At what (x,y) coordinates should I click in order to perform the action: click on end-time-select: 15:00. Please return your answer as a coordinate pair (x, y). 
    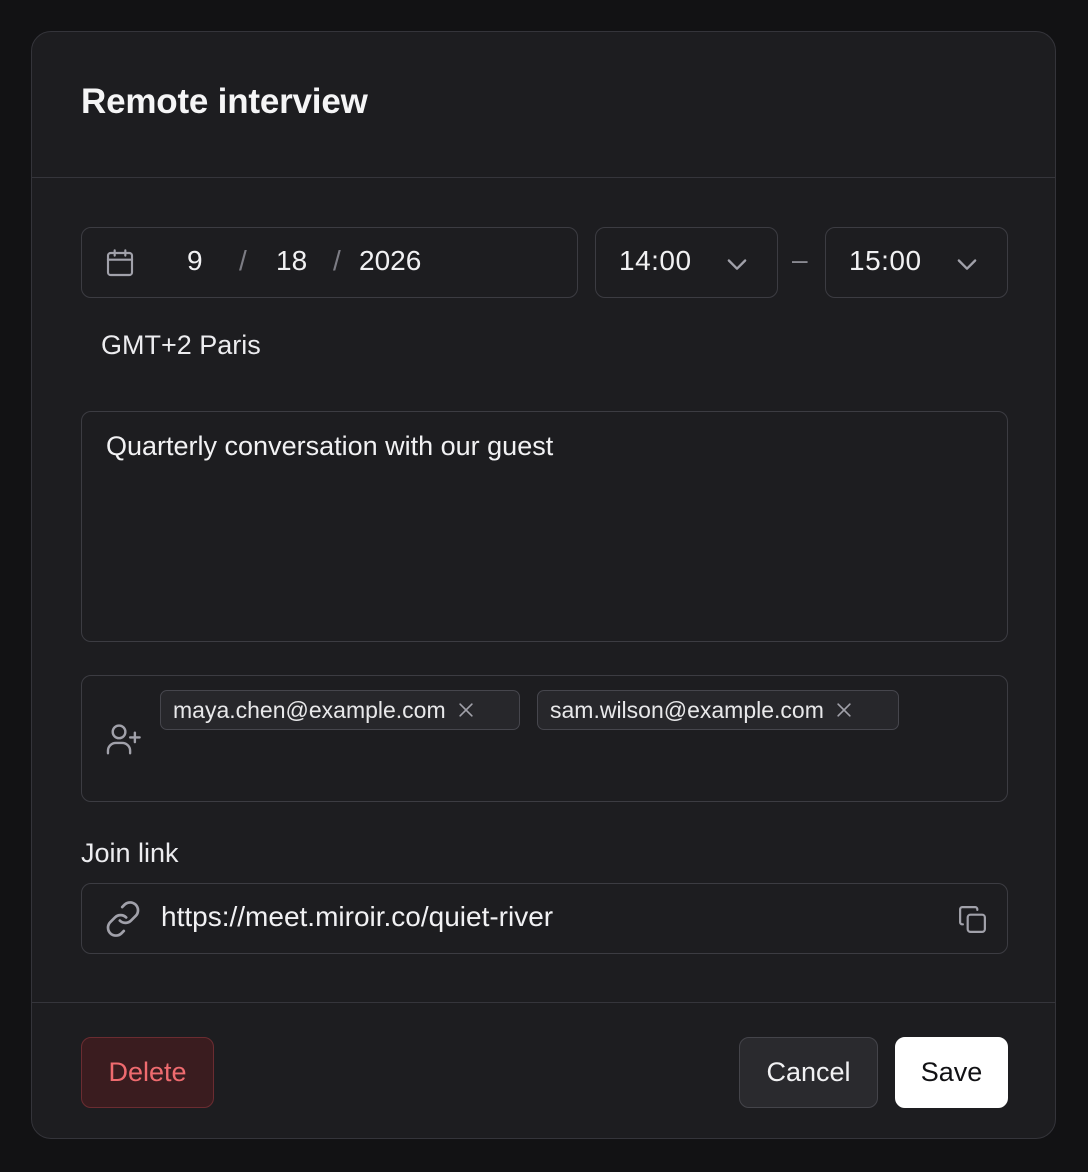
    Looking at the image, I should click on (916, 262).